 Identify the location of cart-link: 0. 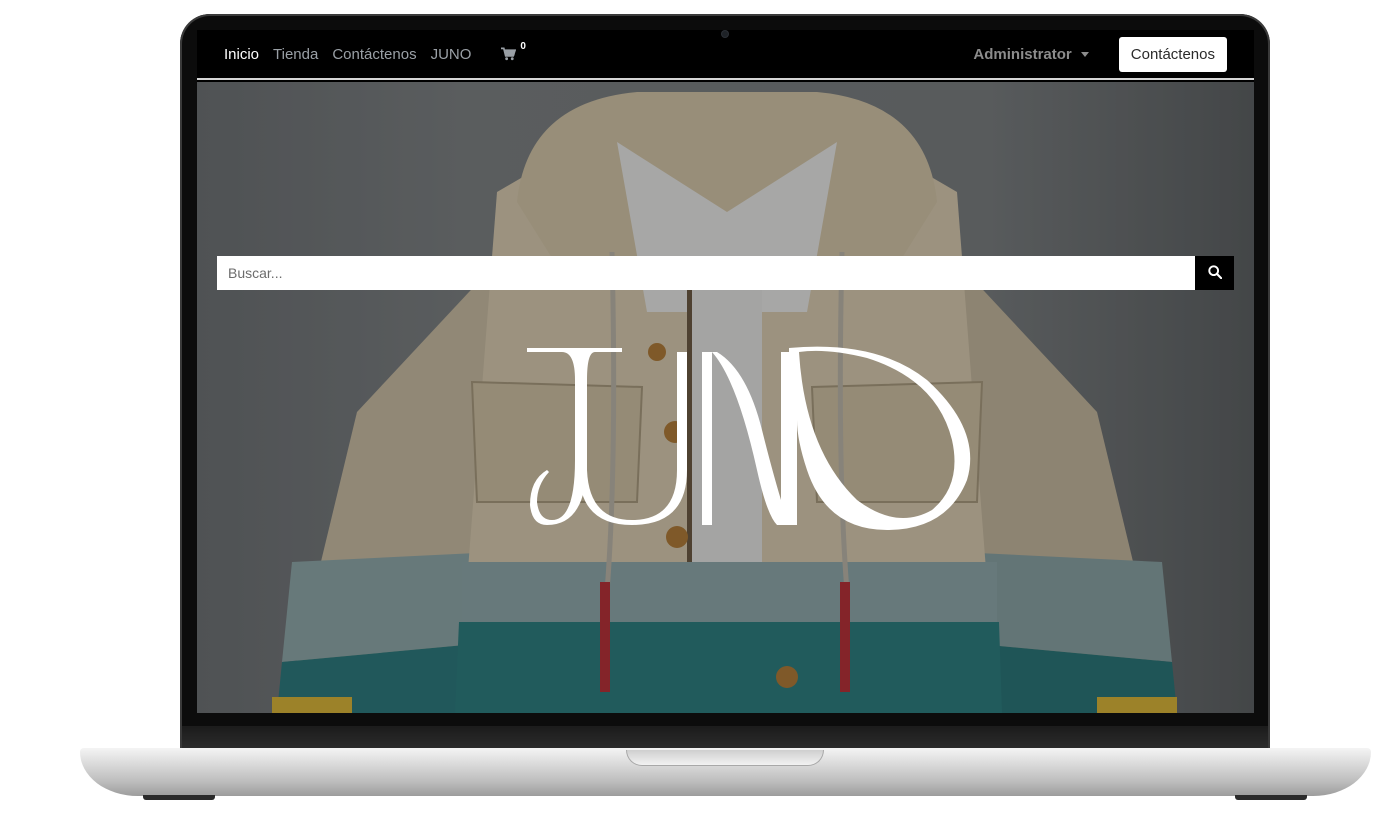
(513, 53).